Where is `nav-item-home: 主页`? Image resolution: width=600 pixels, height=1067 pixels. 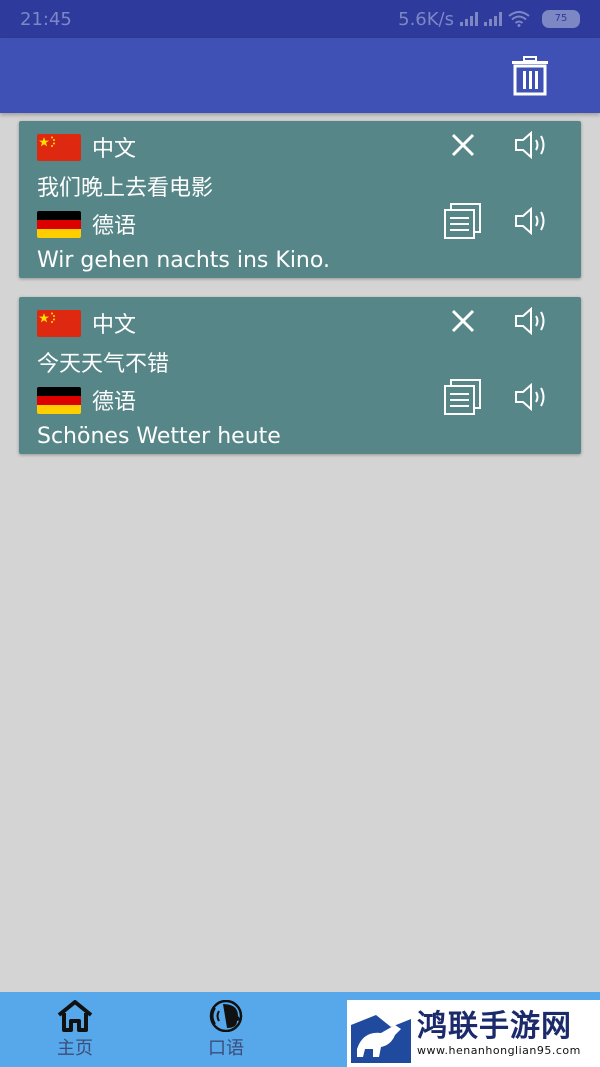
nav-item-home: 主页 is located at coordinates (75, 1029).